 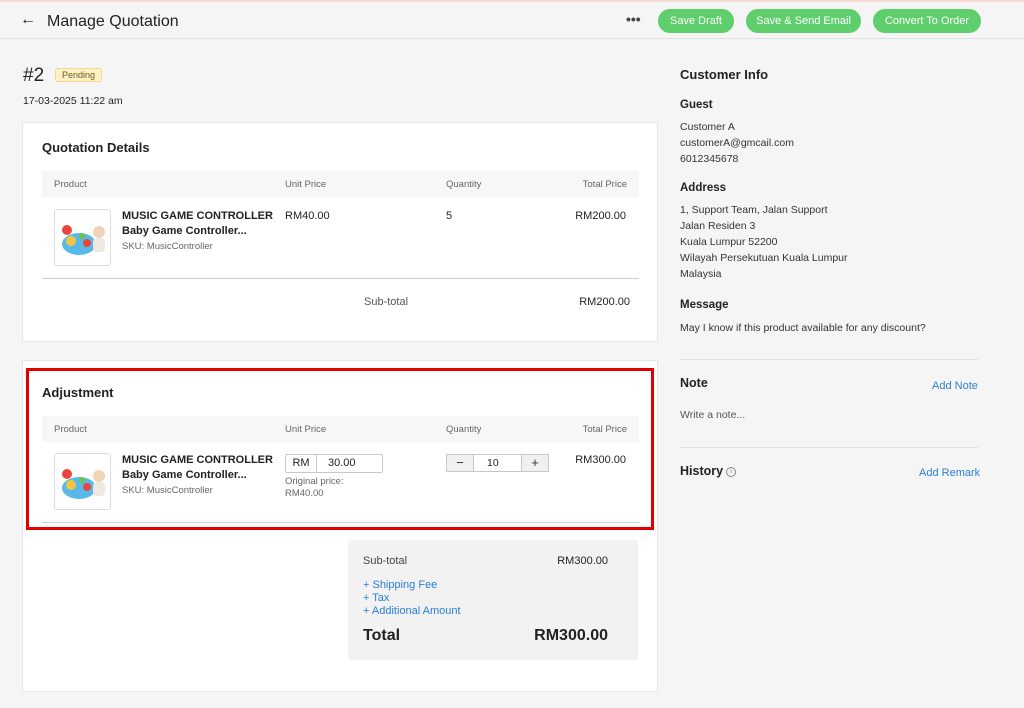 What do you see at coordinates (696, 21) in the screenshot?
I see `save-draft-button: Save Draft` at bounding box center [696, 21].